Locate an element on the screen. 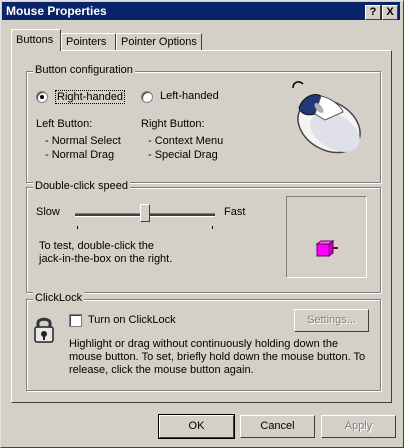  apply-button: Apply is located at coordinates (358, 426).